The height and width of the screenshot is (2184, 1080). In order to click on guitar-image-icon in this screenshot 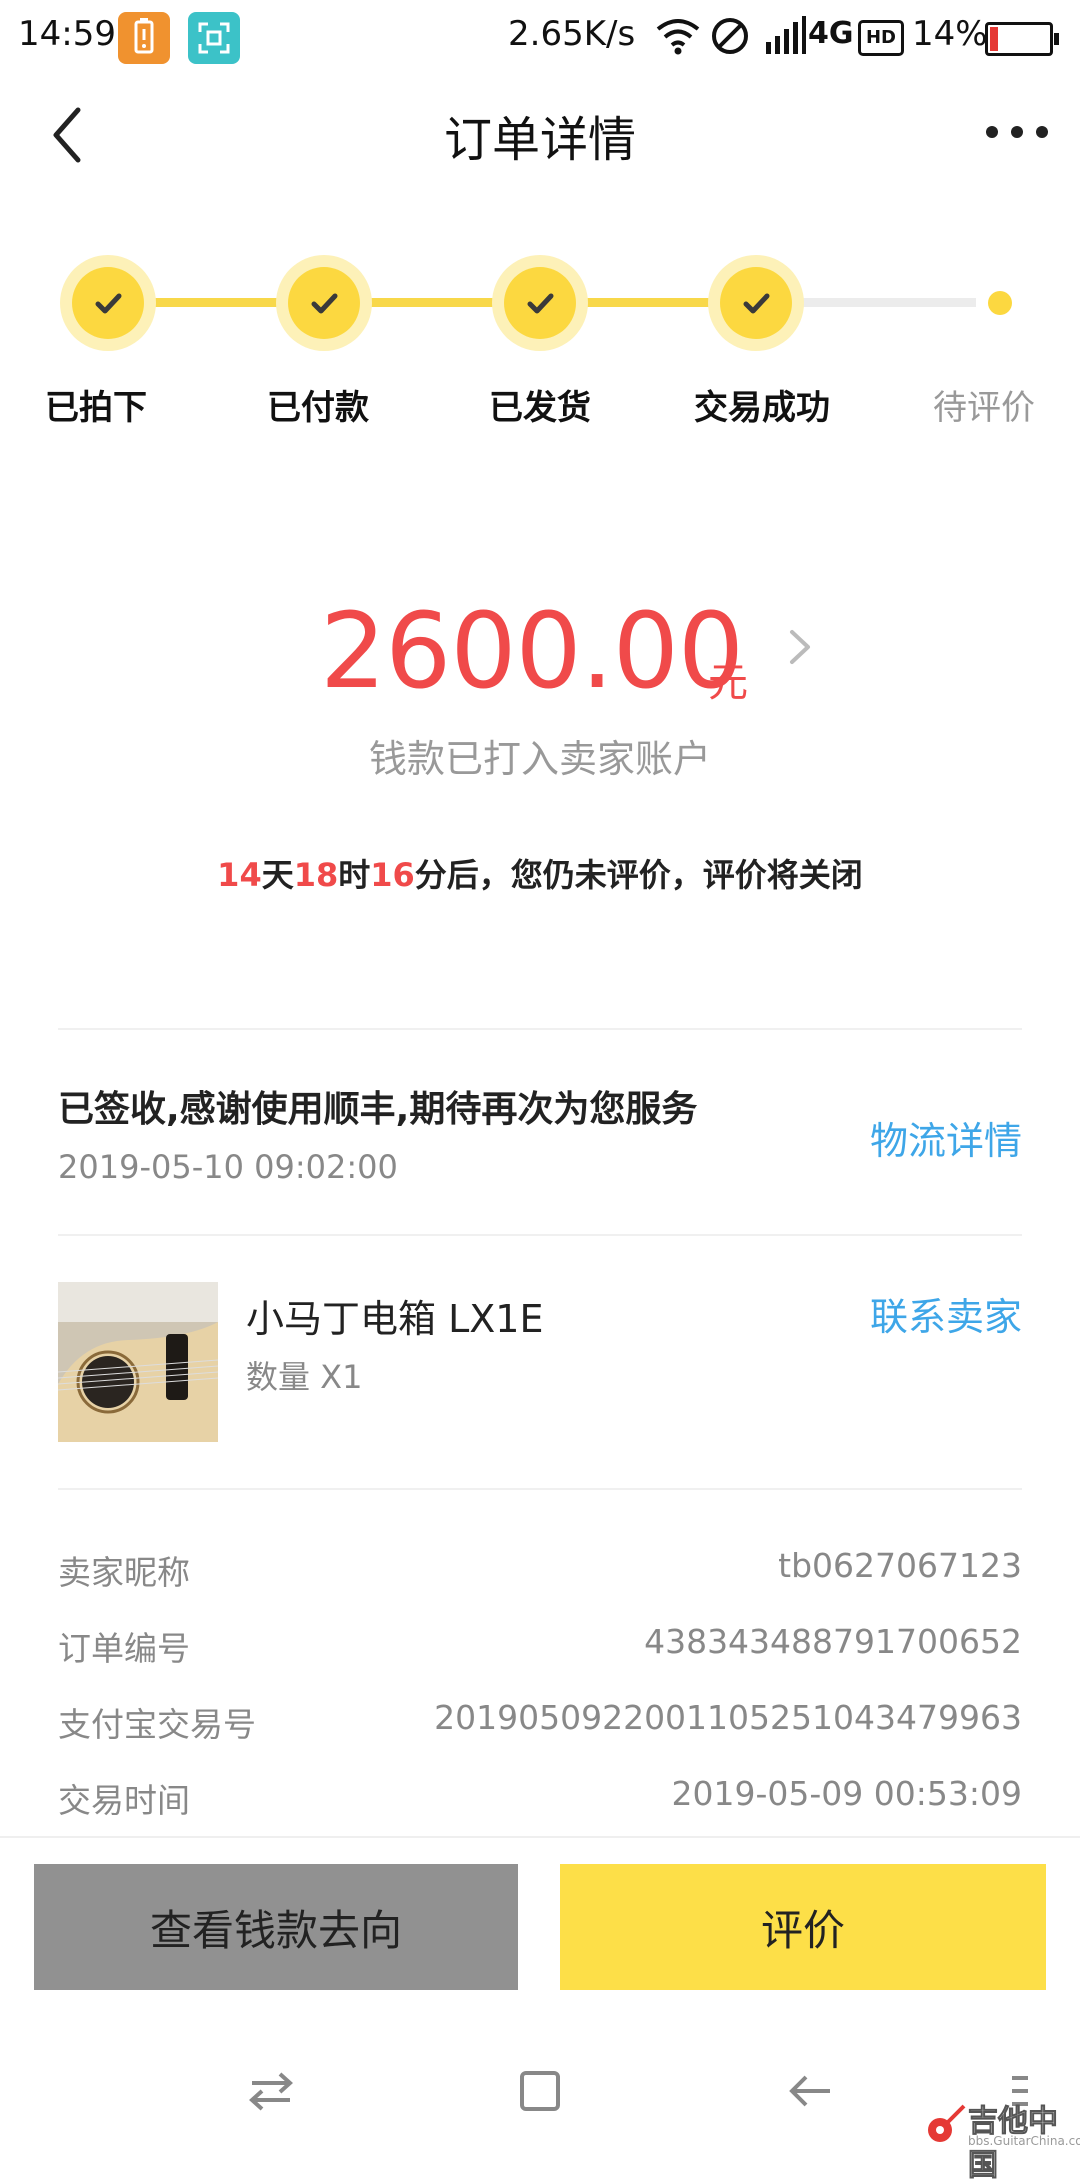, I will do `click(138, 1362)`.